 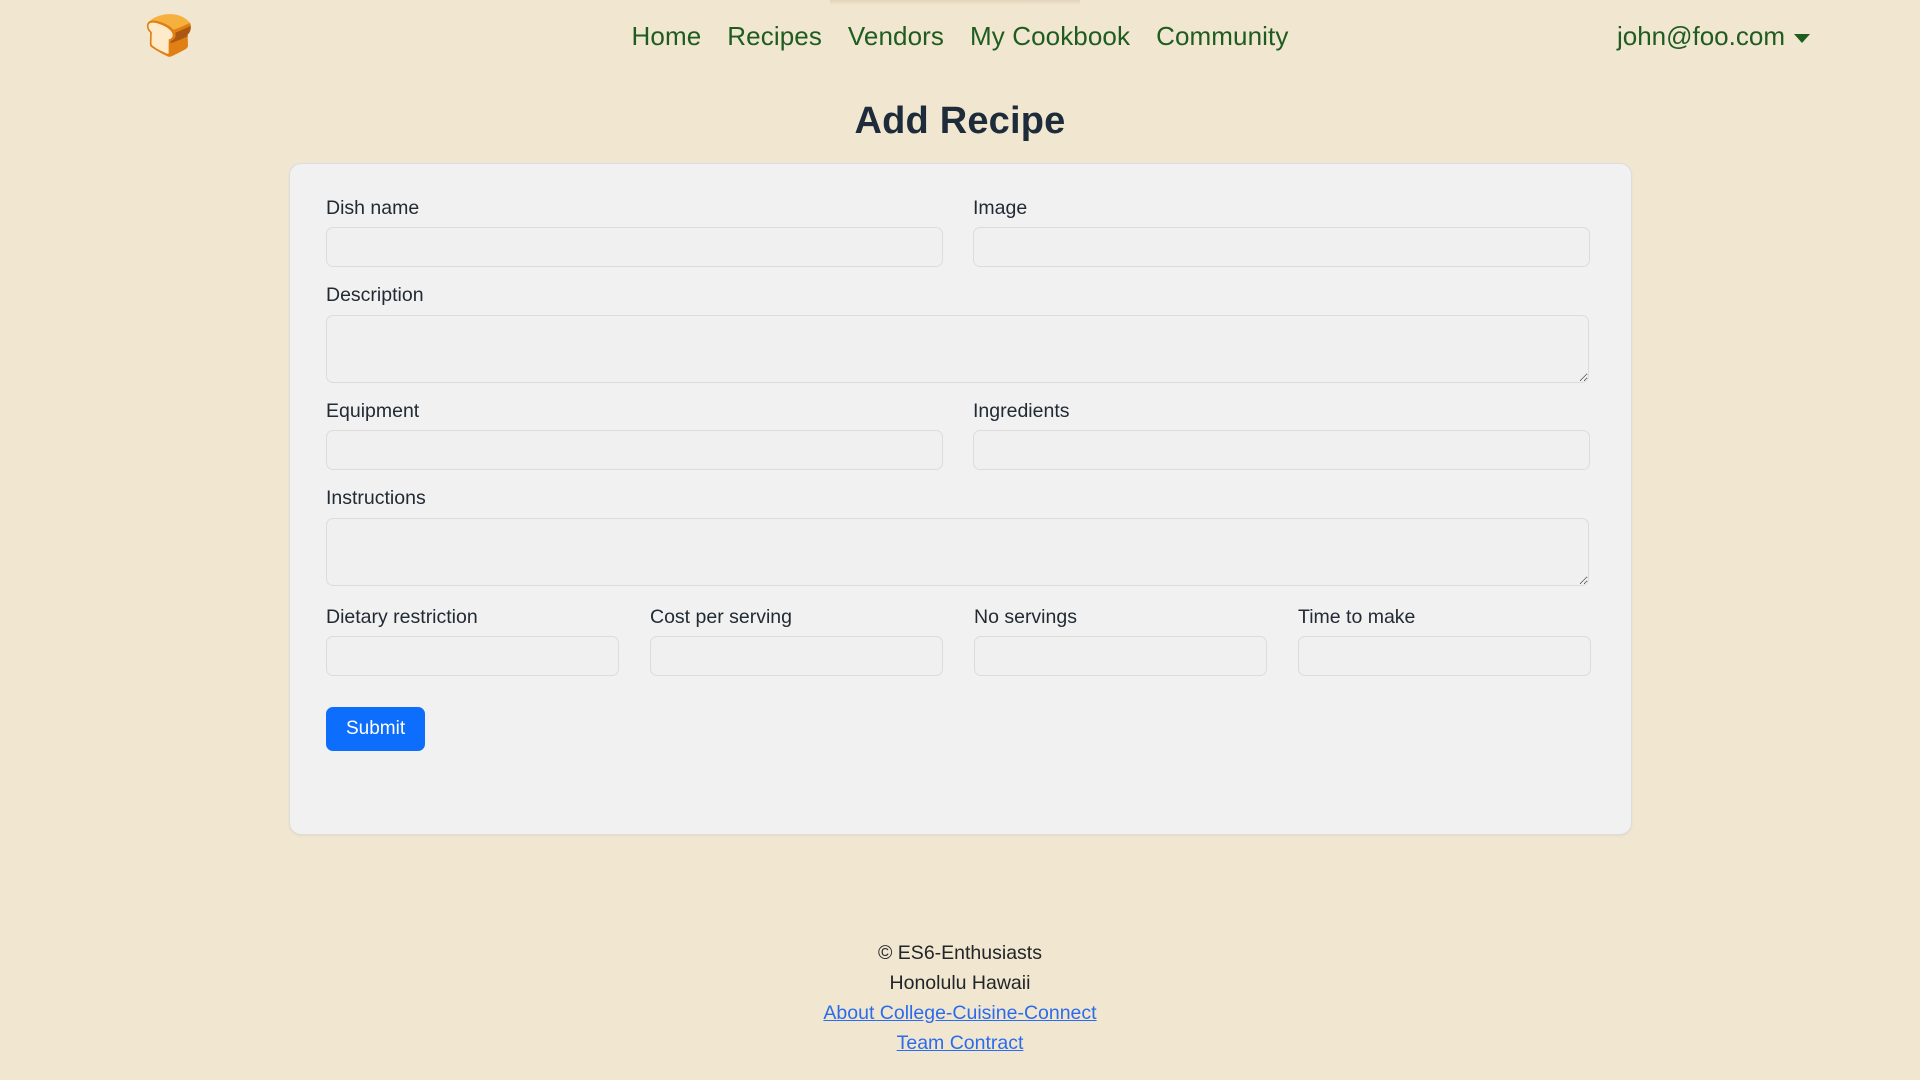 I want to click on label-image: Image, so click(x=1000, y=208).